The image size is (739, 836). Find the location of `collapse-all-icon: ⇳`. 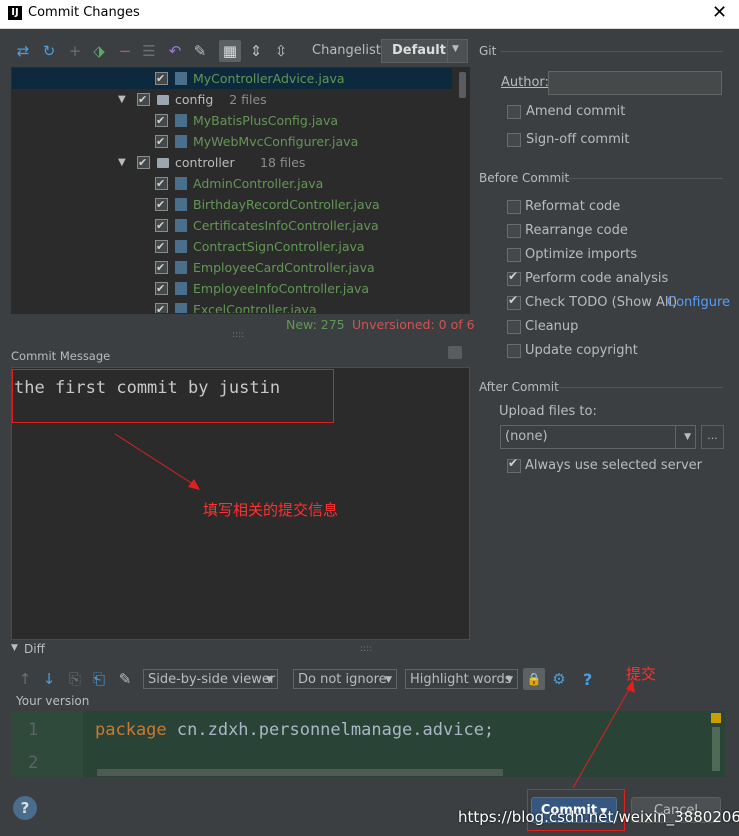

collapse-all-icon: ⇳ is located at coordinates (281, 51).